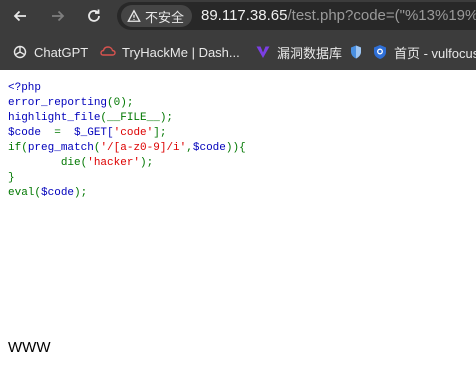 The width and height of the screenshot is (476, 376). I want to click on forward-arrow-icon, so click(58, 16).